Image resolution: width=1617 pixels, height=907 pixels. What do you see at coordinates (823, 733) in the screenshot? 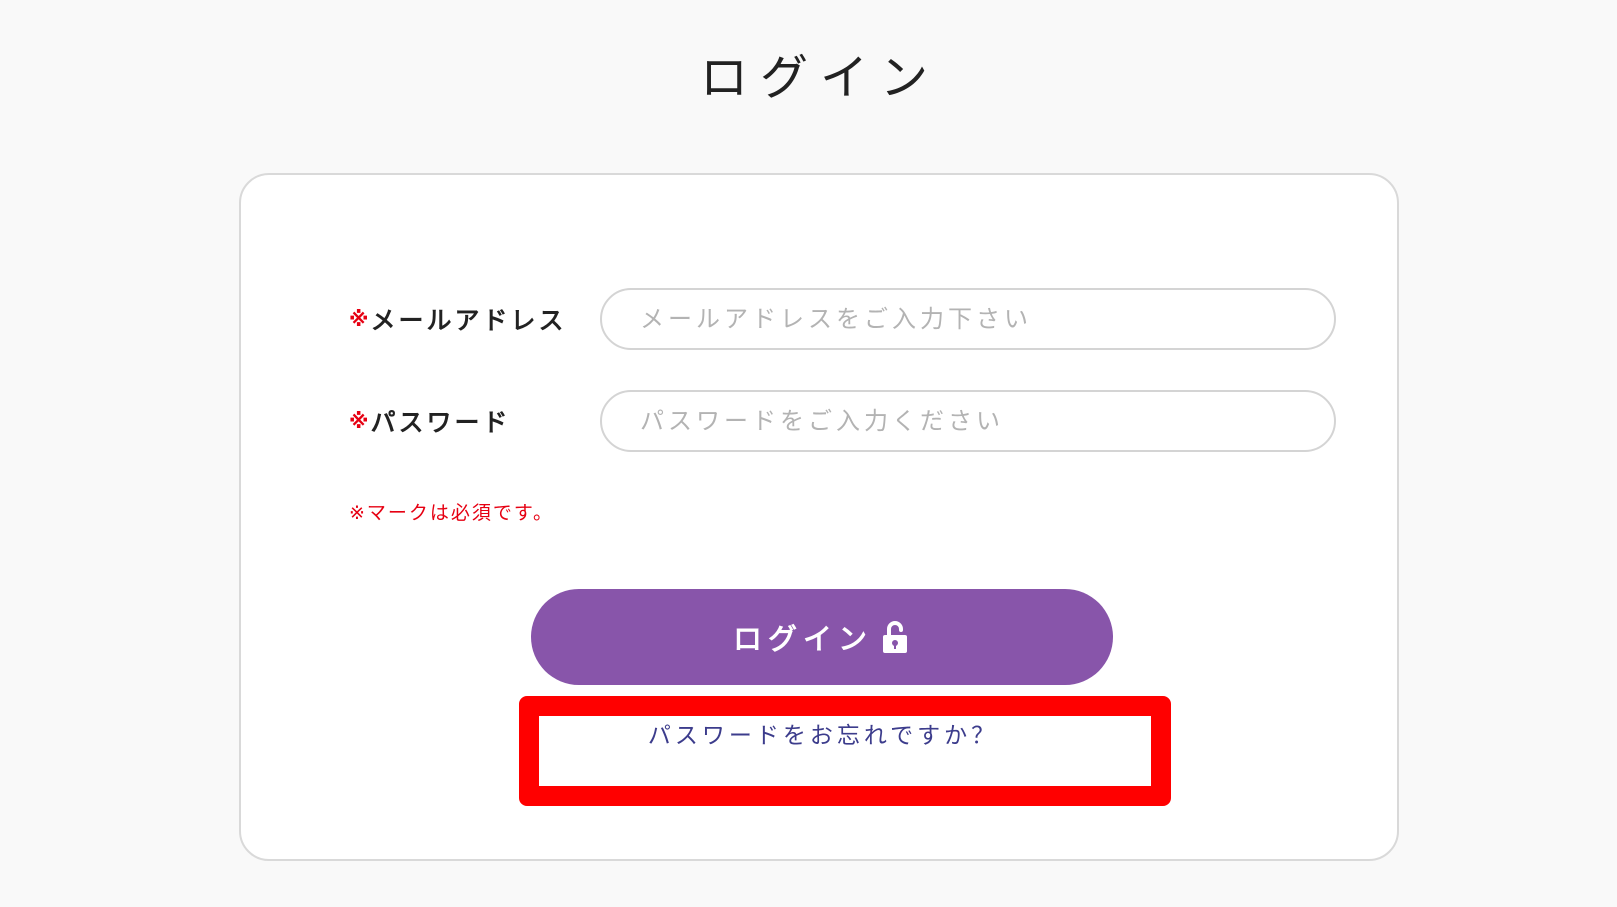
I see `forgot-password-link: パスワードをお忘れですか？` at bounding box center [823, 733].